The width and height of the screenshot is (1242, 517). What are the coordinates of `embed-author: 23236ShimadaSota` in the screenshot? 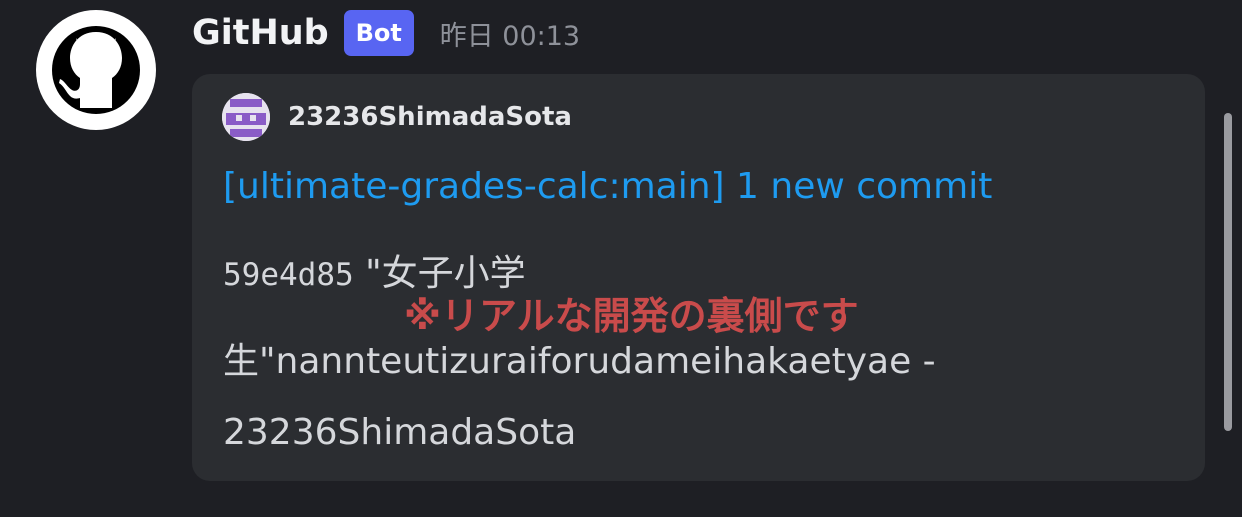 It's located at (397, 117).